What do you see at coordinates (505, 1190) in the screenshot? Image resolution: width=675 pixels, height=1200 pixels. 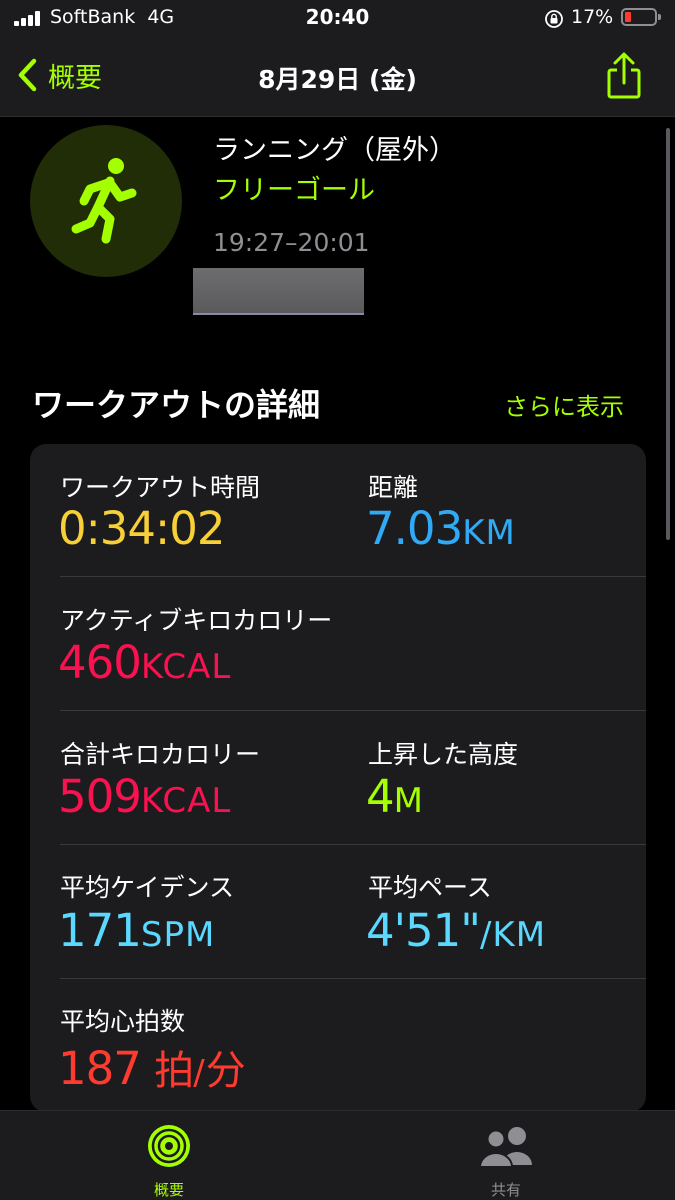 I see `tab-sharing-label: 共有` at bounding box center [505, 1190].